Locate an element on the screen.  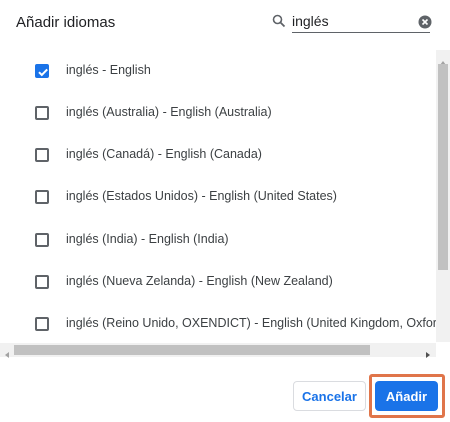
scroll-up-arrow-icon is located at coordinates (443, 59).